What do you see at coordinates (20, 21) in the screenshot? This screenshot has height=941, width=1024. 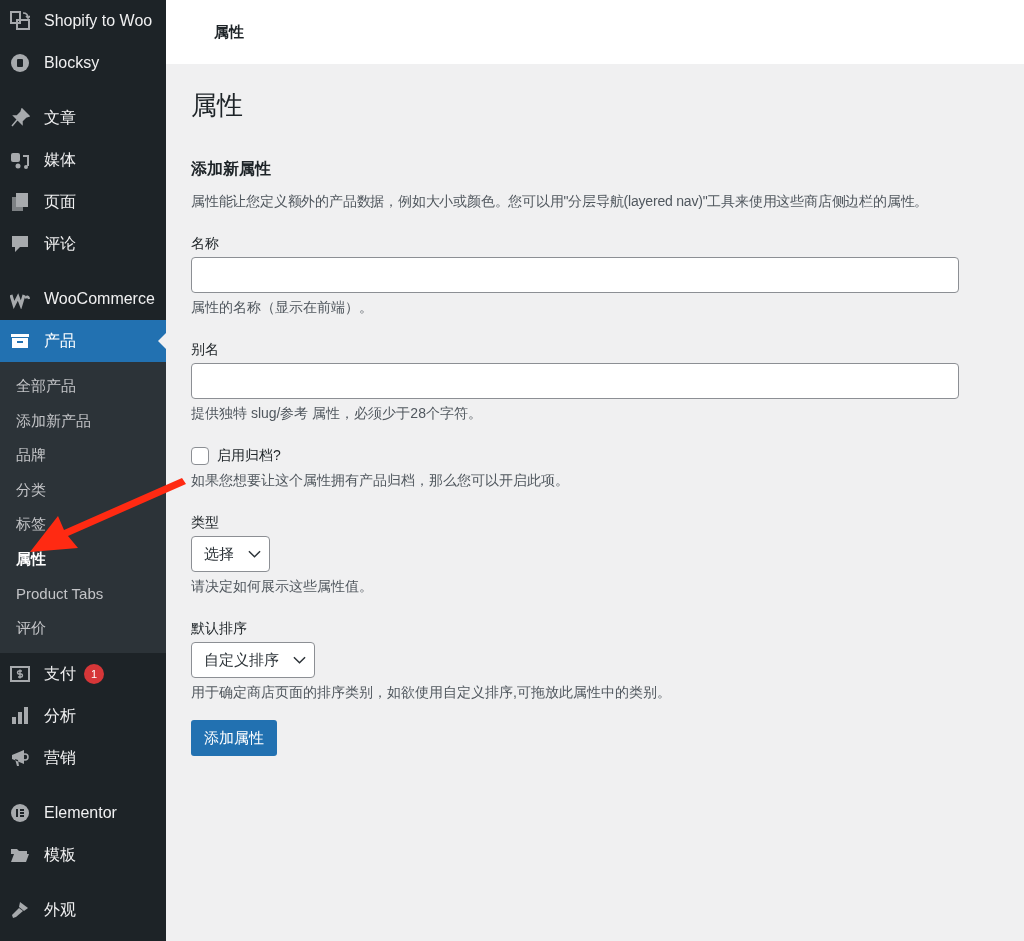 I see `swap-squares-icon` at bounding box center [20, 21].